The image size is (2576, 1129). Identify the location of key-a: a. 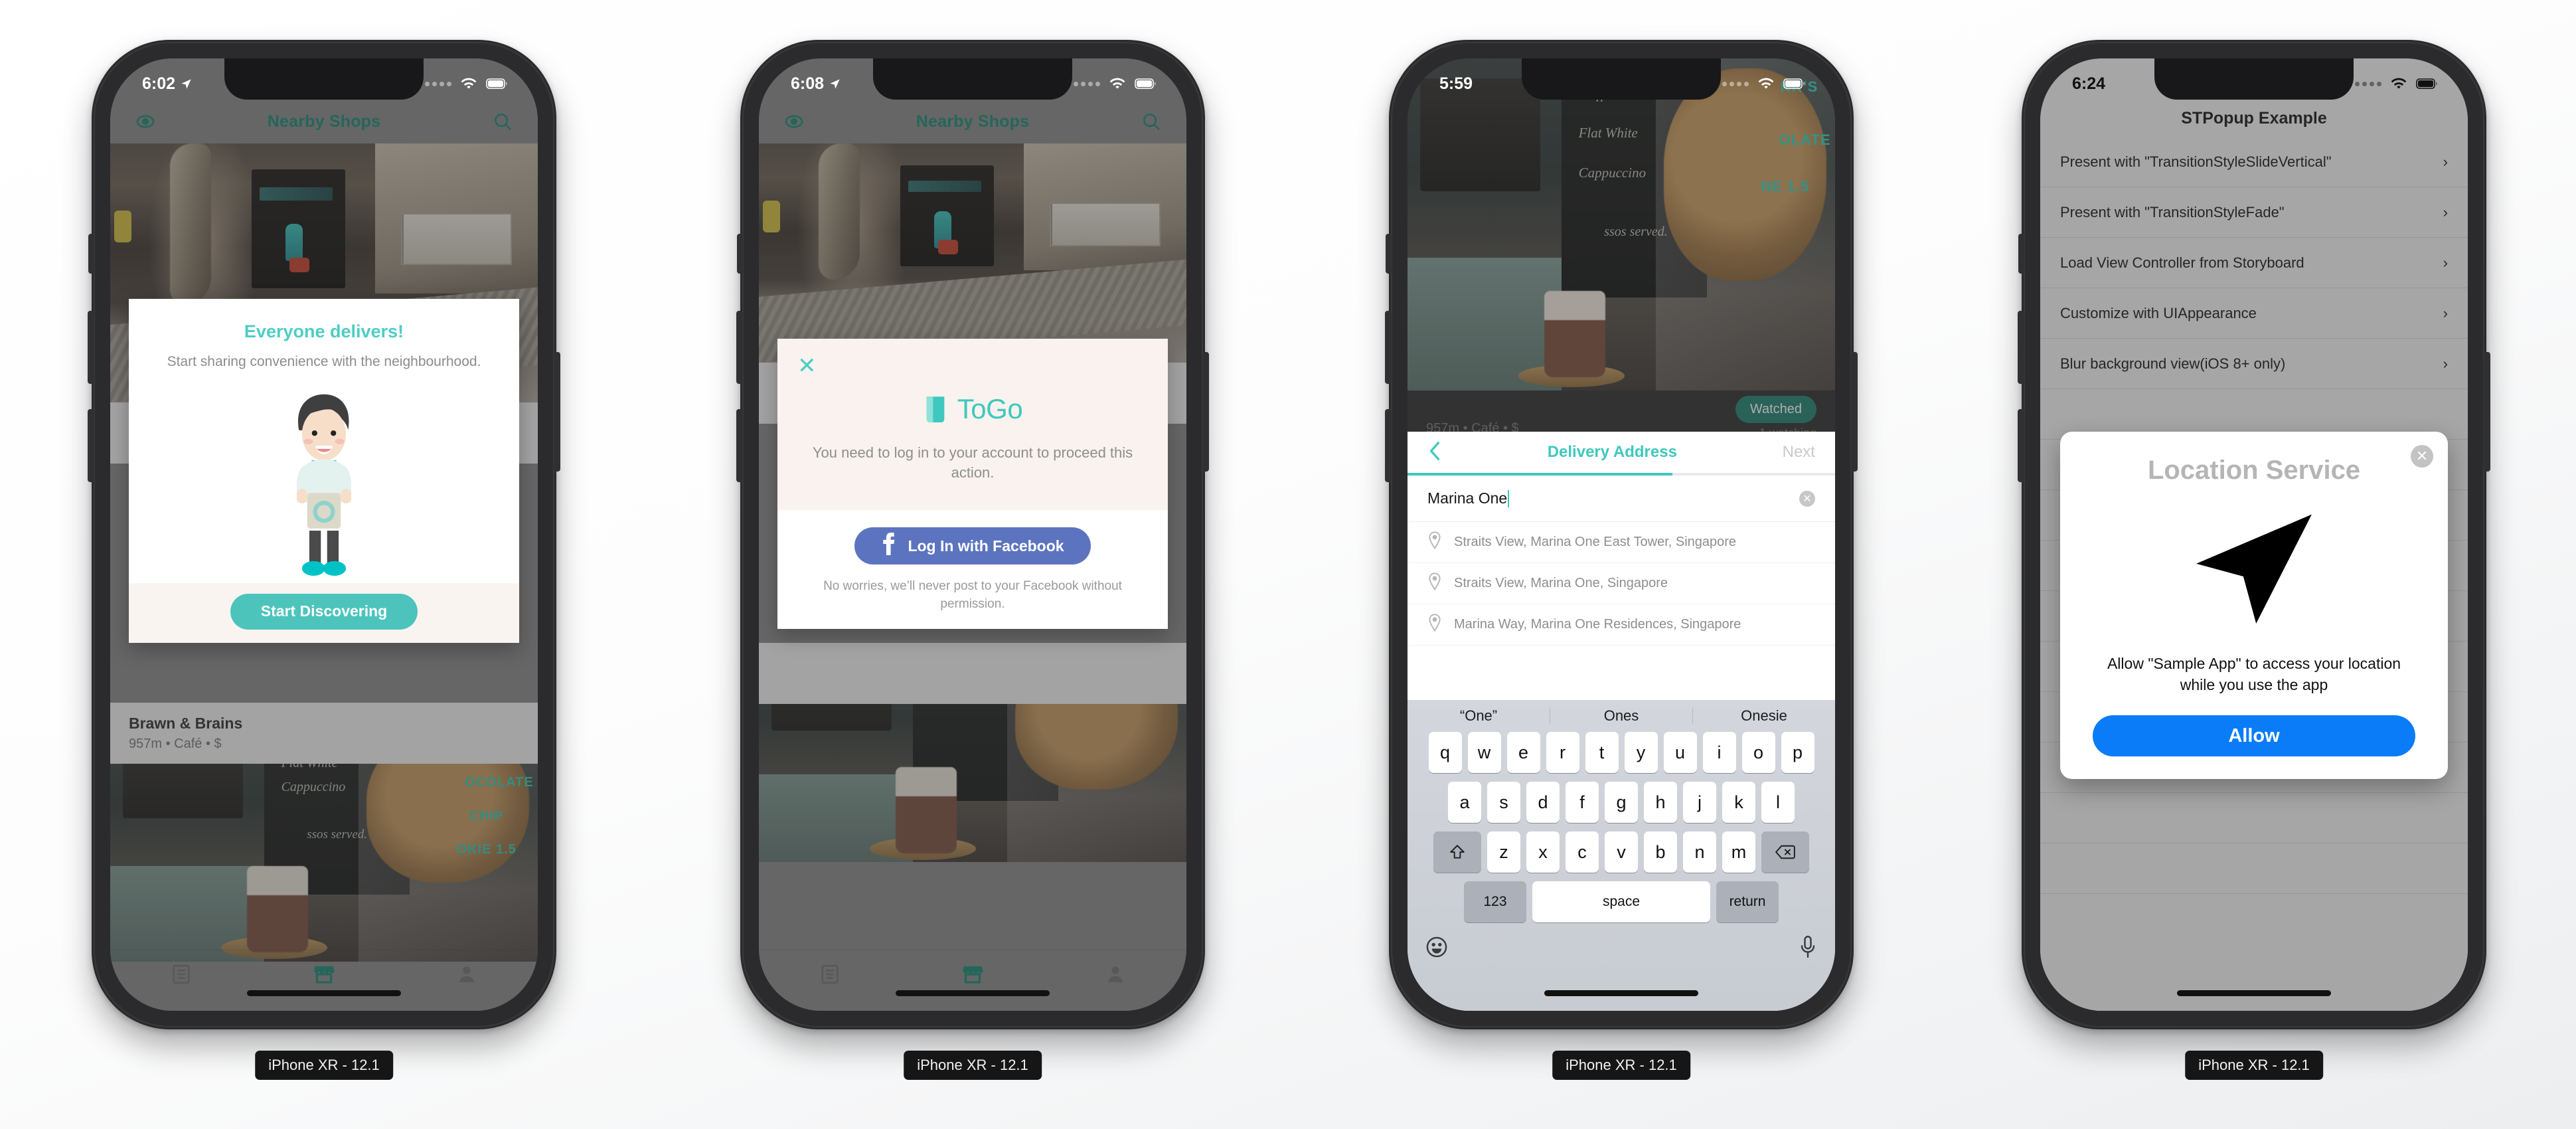
(1464, 802).